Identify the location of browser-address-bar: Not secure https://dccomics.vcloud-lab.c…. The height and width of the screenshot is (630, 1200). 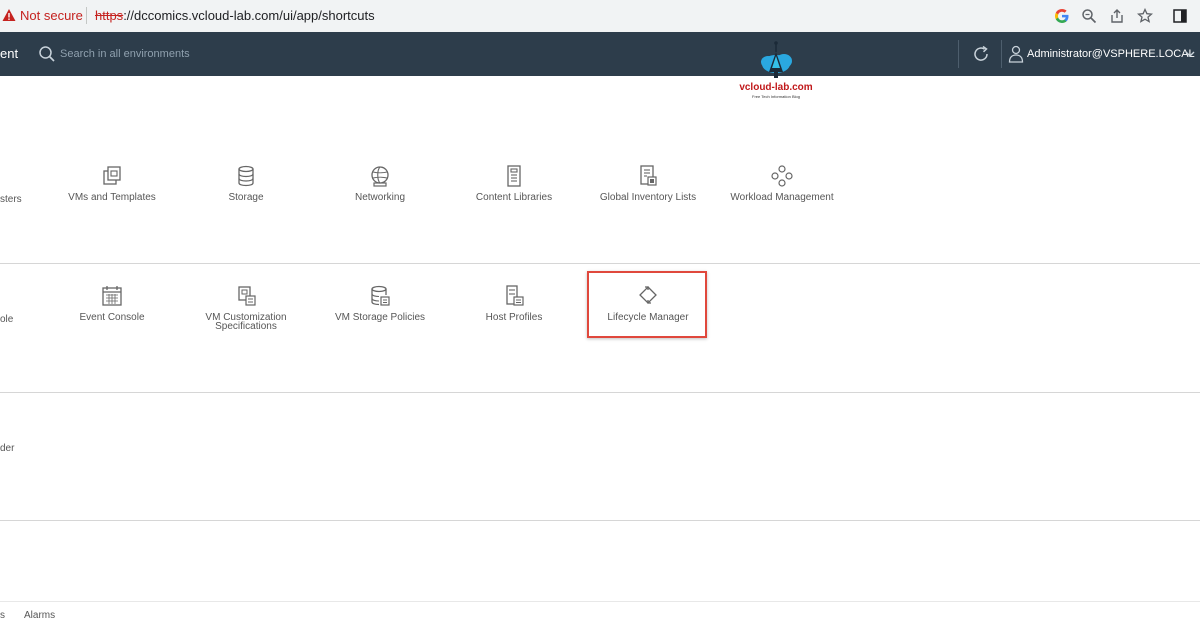
(600, 16).